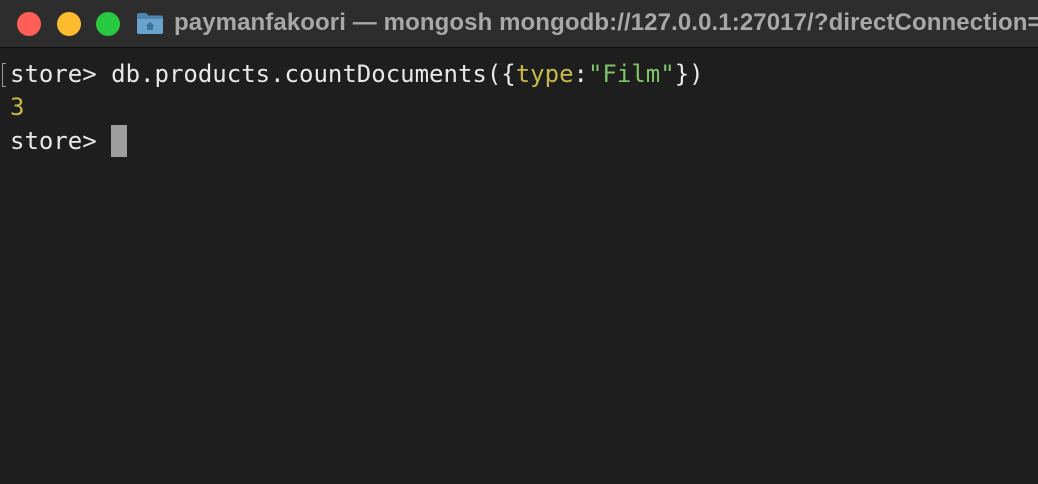 Image resolution: width=1038 pixels, height=484 pixels. I want to click on input-line: store>, so click(69, 141).